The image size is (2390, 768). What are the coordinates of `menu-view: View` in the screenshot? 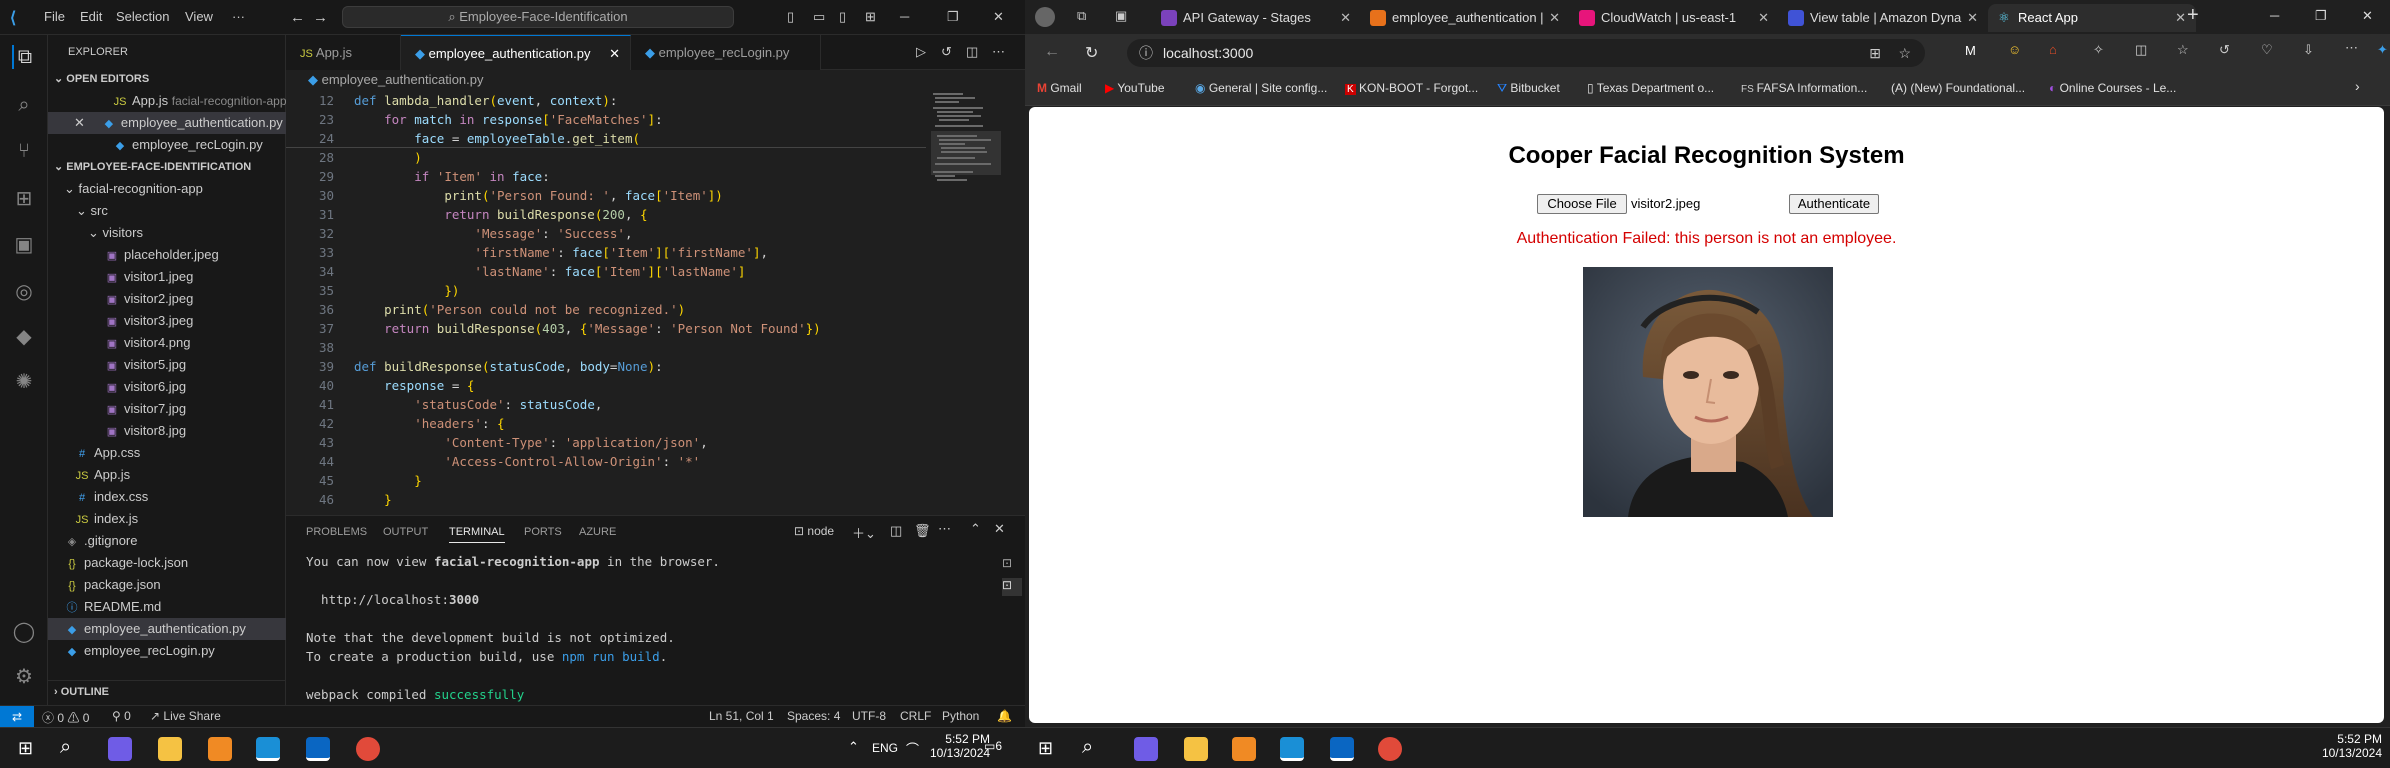 It's located at (199, 16).